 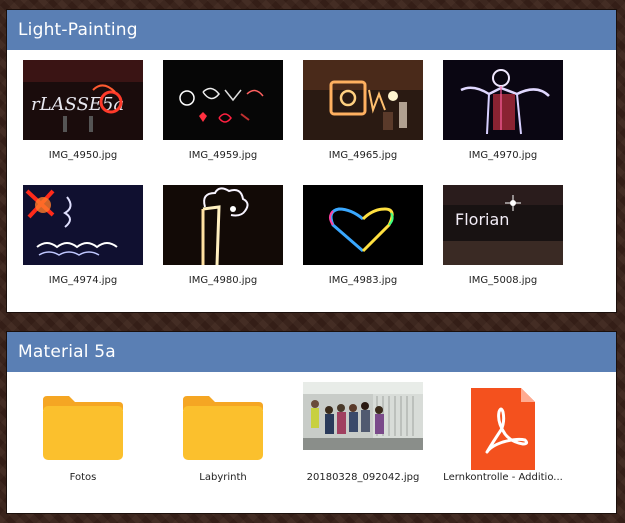 What do you see at coordinates (482, 219) in the screenshot?
I see `svg-text: Florian` at bounding box center [482, 219].